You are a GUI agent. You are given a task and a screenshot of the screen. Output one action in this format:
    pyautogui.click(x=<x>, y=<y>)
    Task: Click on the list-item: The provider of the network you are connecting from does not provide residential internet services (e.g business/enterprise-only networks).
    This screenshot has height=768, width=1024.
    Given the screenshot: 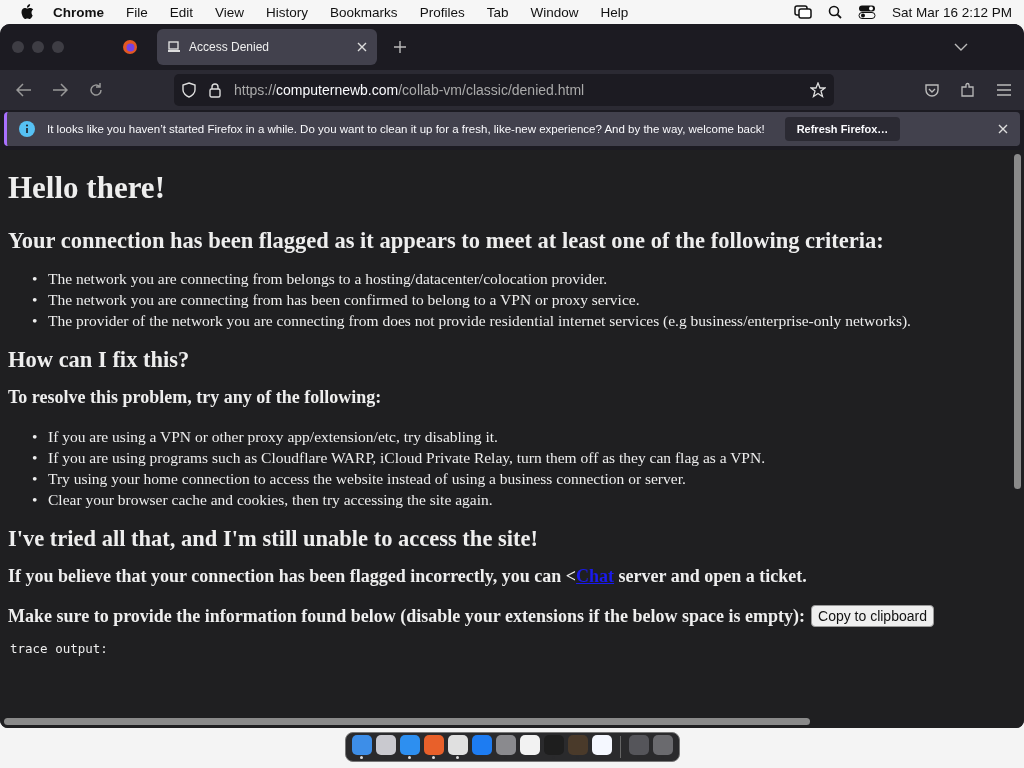 What is the action you would take?
    pyautogui.click(x=479, y=321)
    